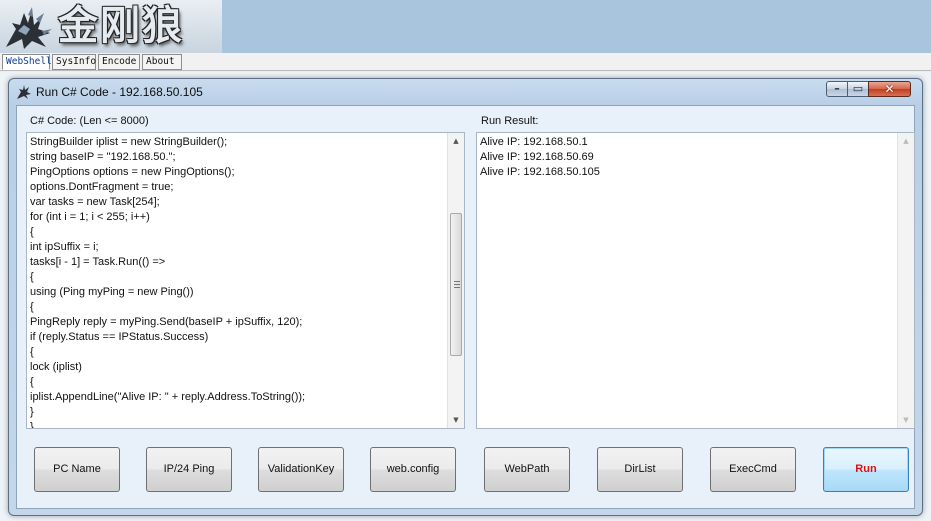 This screenshot has height=521, width=931. What do you see at coordinates (90, 217) in the screenshot?
I see `code-line: for (int i = 1; i < 255; i++)` at bounding box center [90, 217].